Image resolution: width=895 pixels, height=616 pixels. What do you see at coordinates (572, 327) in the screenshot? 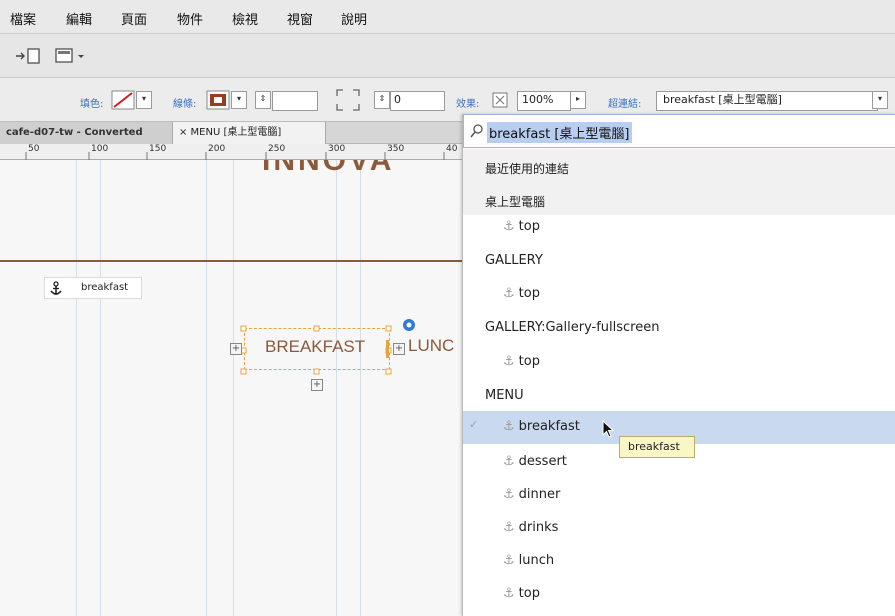
I see `group-label: GALLERY:Gallery-fullscreen` at bounding box center [572, 327].